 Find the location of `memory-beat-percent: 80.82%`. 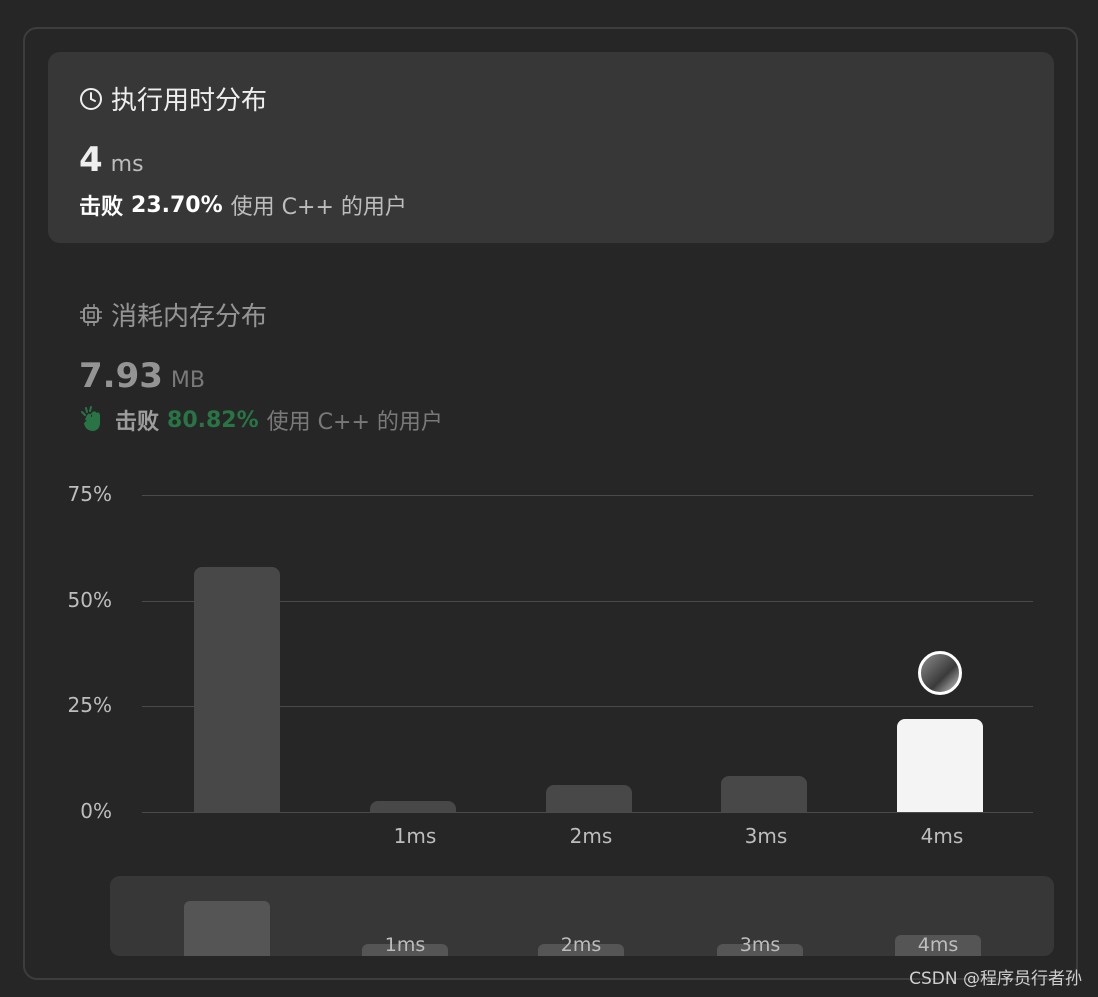

memory-beat-percent: 80.82% is located at coordinates (213, 420).